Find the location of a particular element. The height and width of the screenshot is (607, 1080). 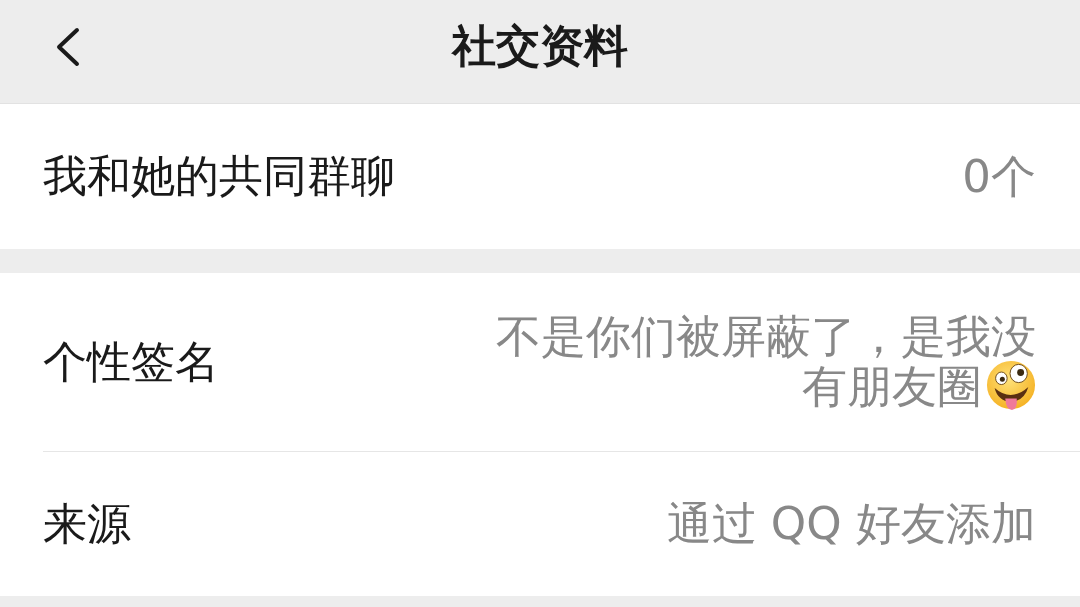

back-icon is located at coordinates (67, 46).